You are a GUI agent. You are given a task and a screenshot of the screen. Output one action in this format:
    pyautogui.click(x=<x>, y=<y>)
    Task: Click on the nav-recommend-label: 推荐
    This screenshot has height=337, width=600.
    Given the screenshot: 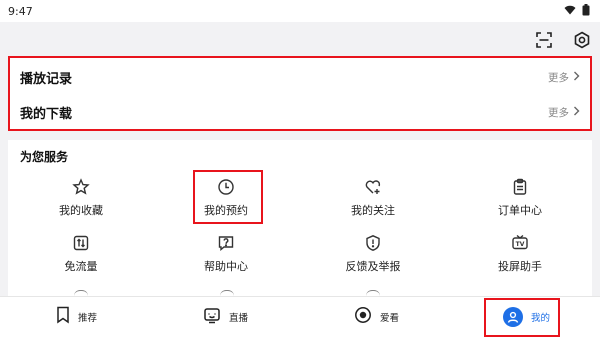 What is the action you would take?
    pyautogui.click(x=88, y=318)
    